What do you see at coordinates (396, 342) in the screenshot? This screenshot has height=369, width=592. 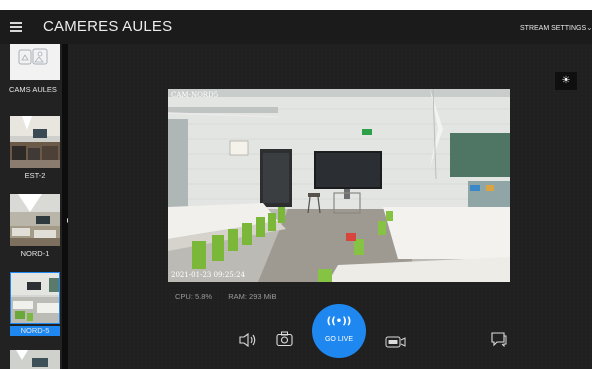 I see `record-icon` at bounding box center [396, 342].